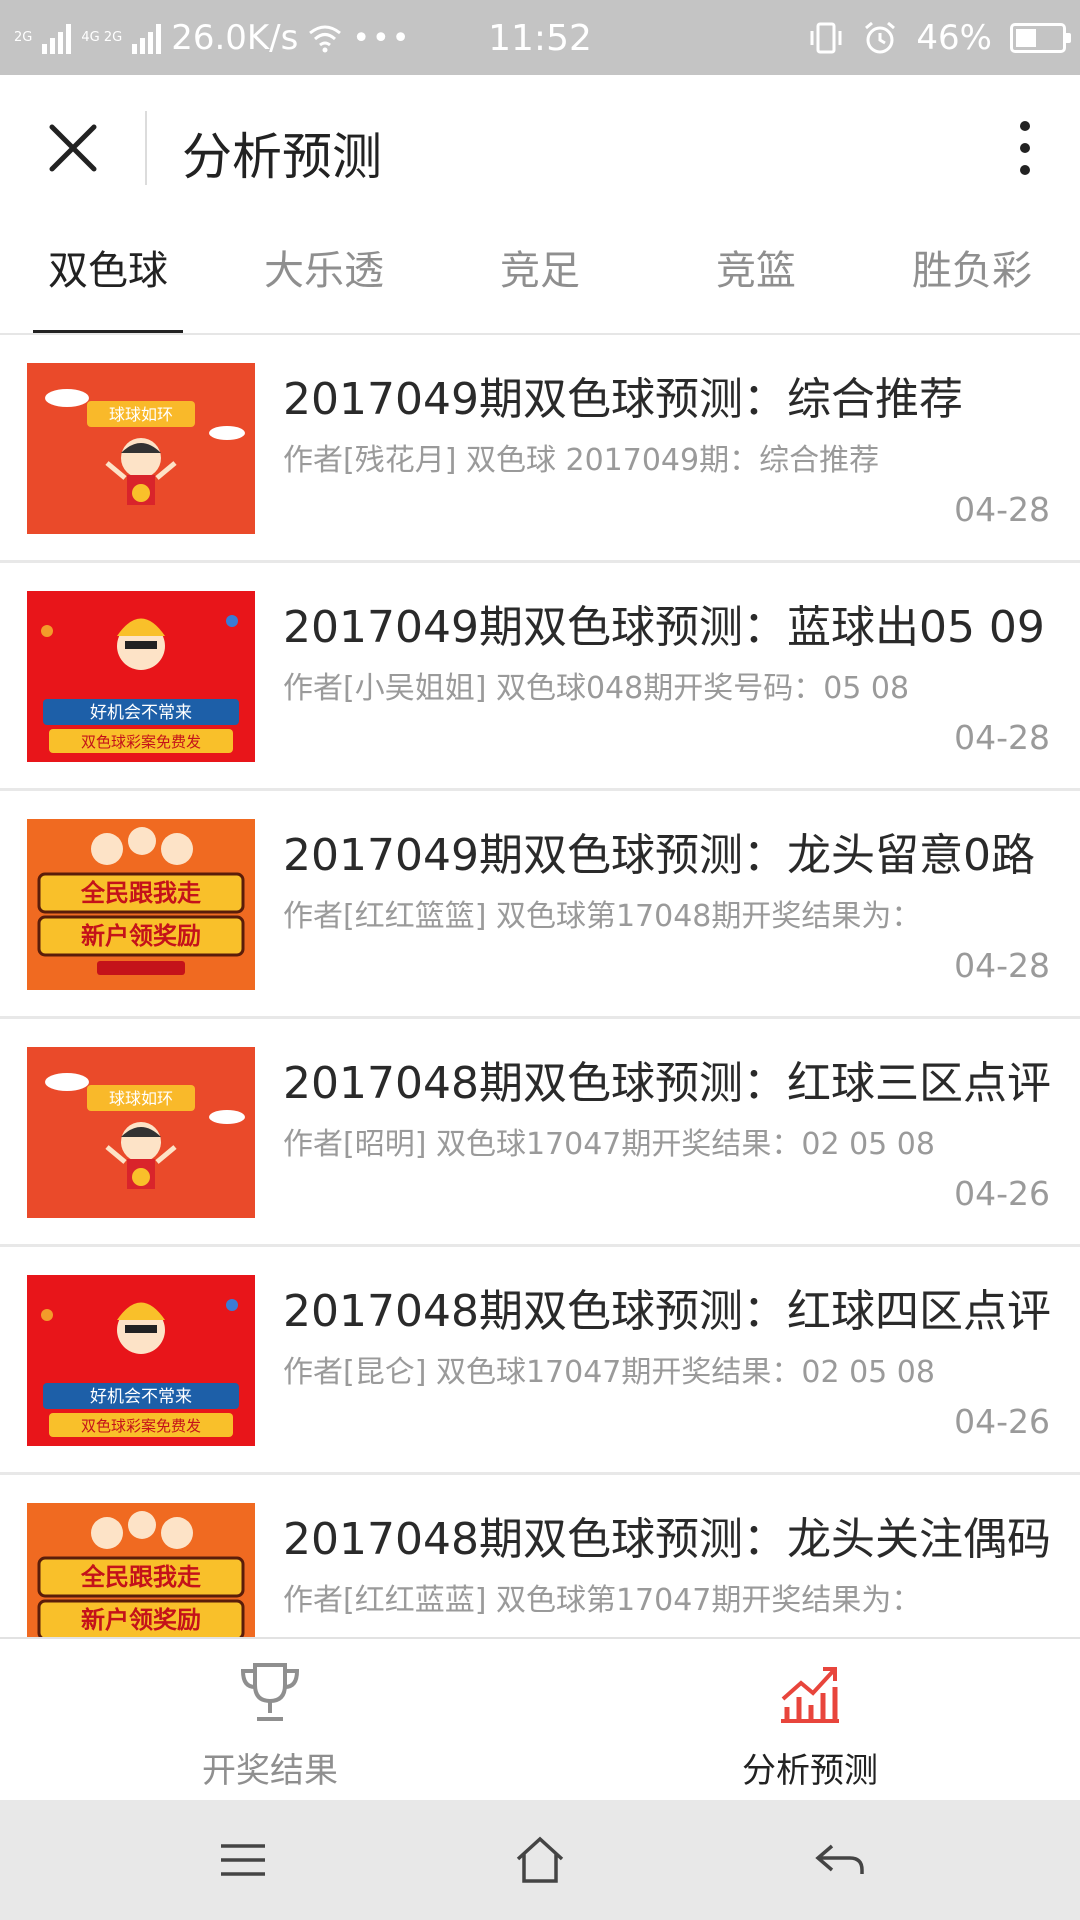  I want to click on article-summary: 作者[小吴姐姐] 双色球048期开奖号码：05 08, so click(596, 688).